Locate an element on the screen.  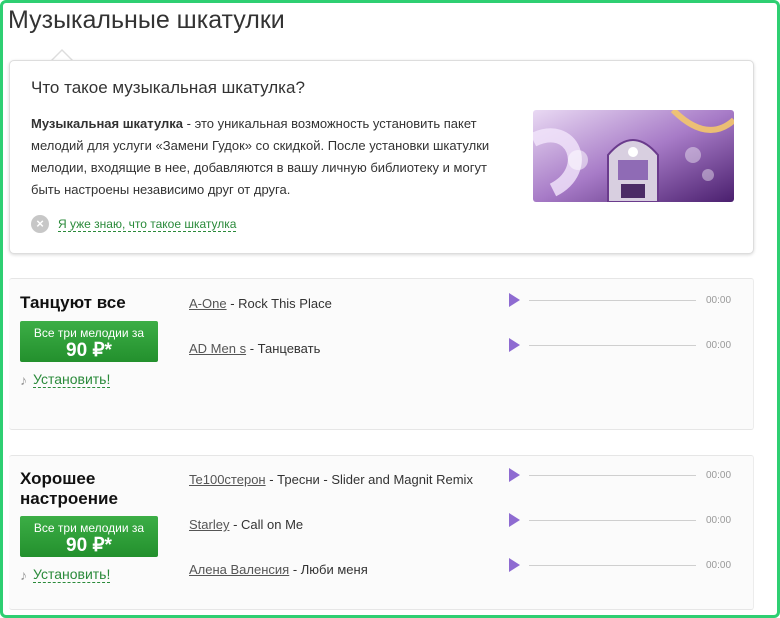
track-title: A-One - Rock This Place is located at coordinates (260, 303).